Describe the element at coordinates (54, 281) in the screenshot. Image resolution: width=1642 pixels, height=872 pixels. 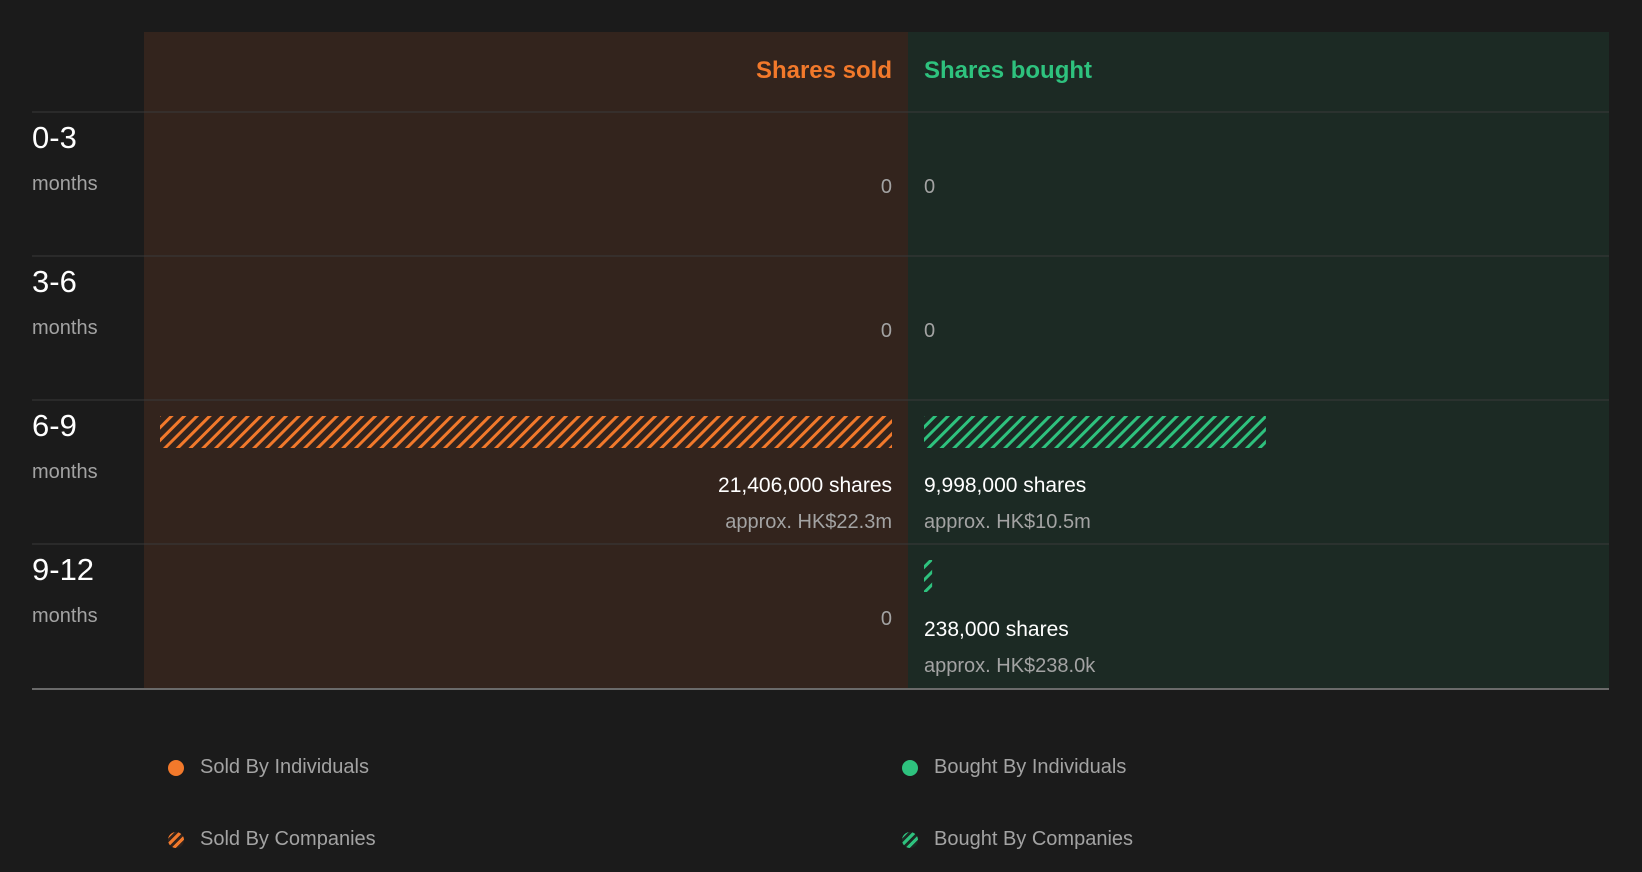
I see `row-period-label: 3-6` at that location.